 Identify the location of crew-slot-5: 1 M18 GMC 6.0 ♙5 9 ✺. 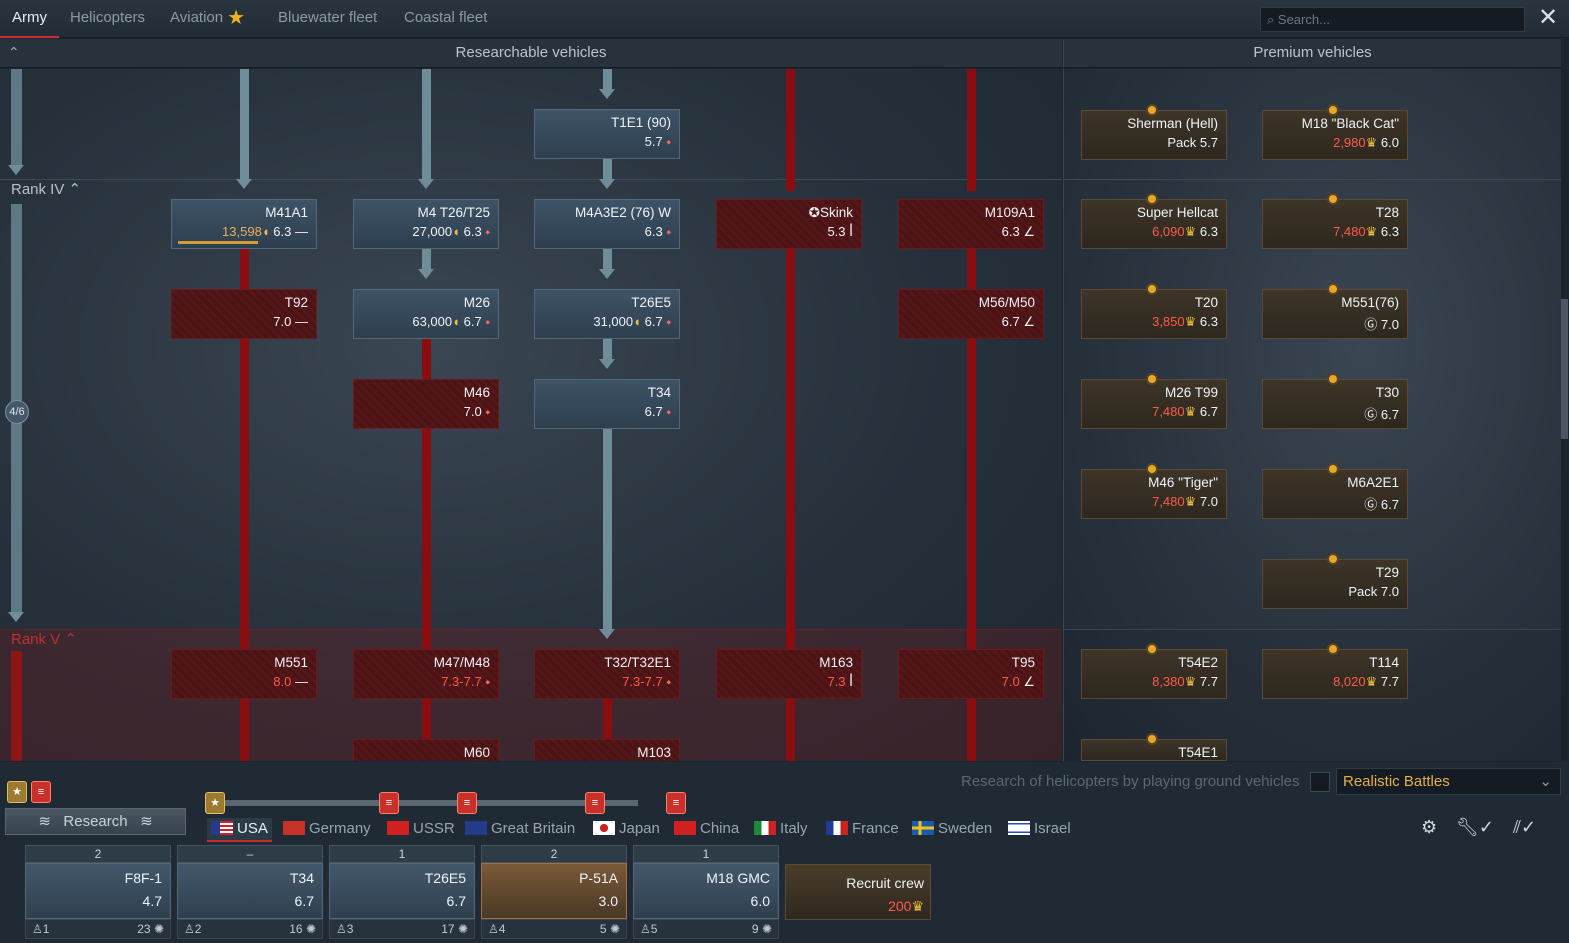
(706, 893).